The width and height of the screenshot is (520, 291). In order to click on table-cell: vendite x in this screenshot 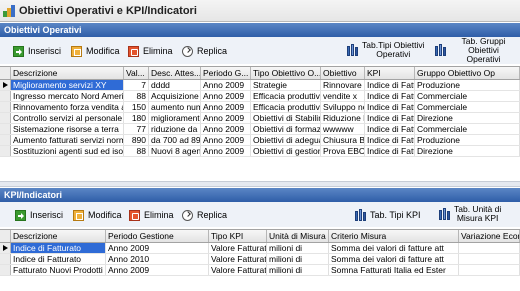, I will do `click(343, 96)`.